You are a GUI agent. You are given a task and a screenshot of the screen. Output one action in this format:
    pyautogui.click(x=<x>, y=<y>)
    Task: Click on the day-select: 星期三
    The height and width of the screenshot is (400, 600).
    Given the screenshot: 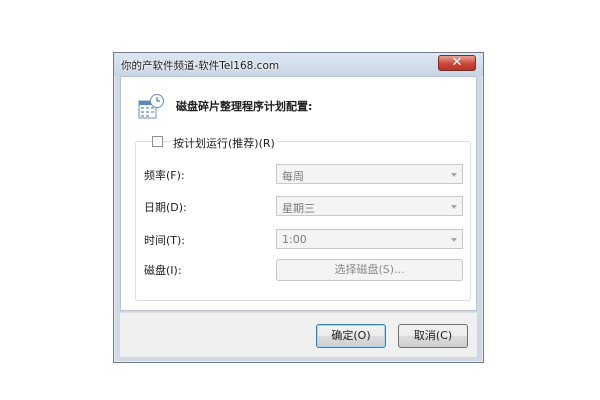 What is the action you would take?
    pyautogui.click(x=369, y=206)
    